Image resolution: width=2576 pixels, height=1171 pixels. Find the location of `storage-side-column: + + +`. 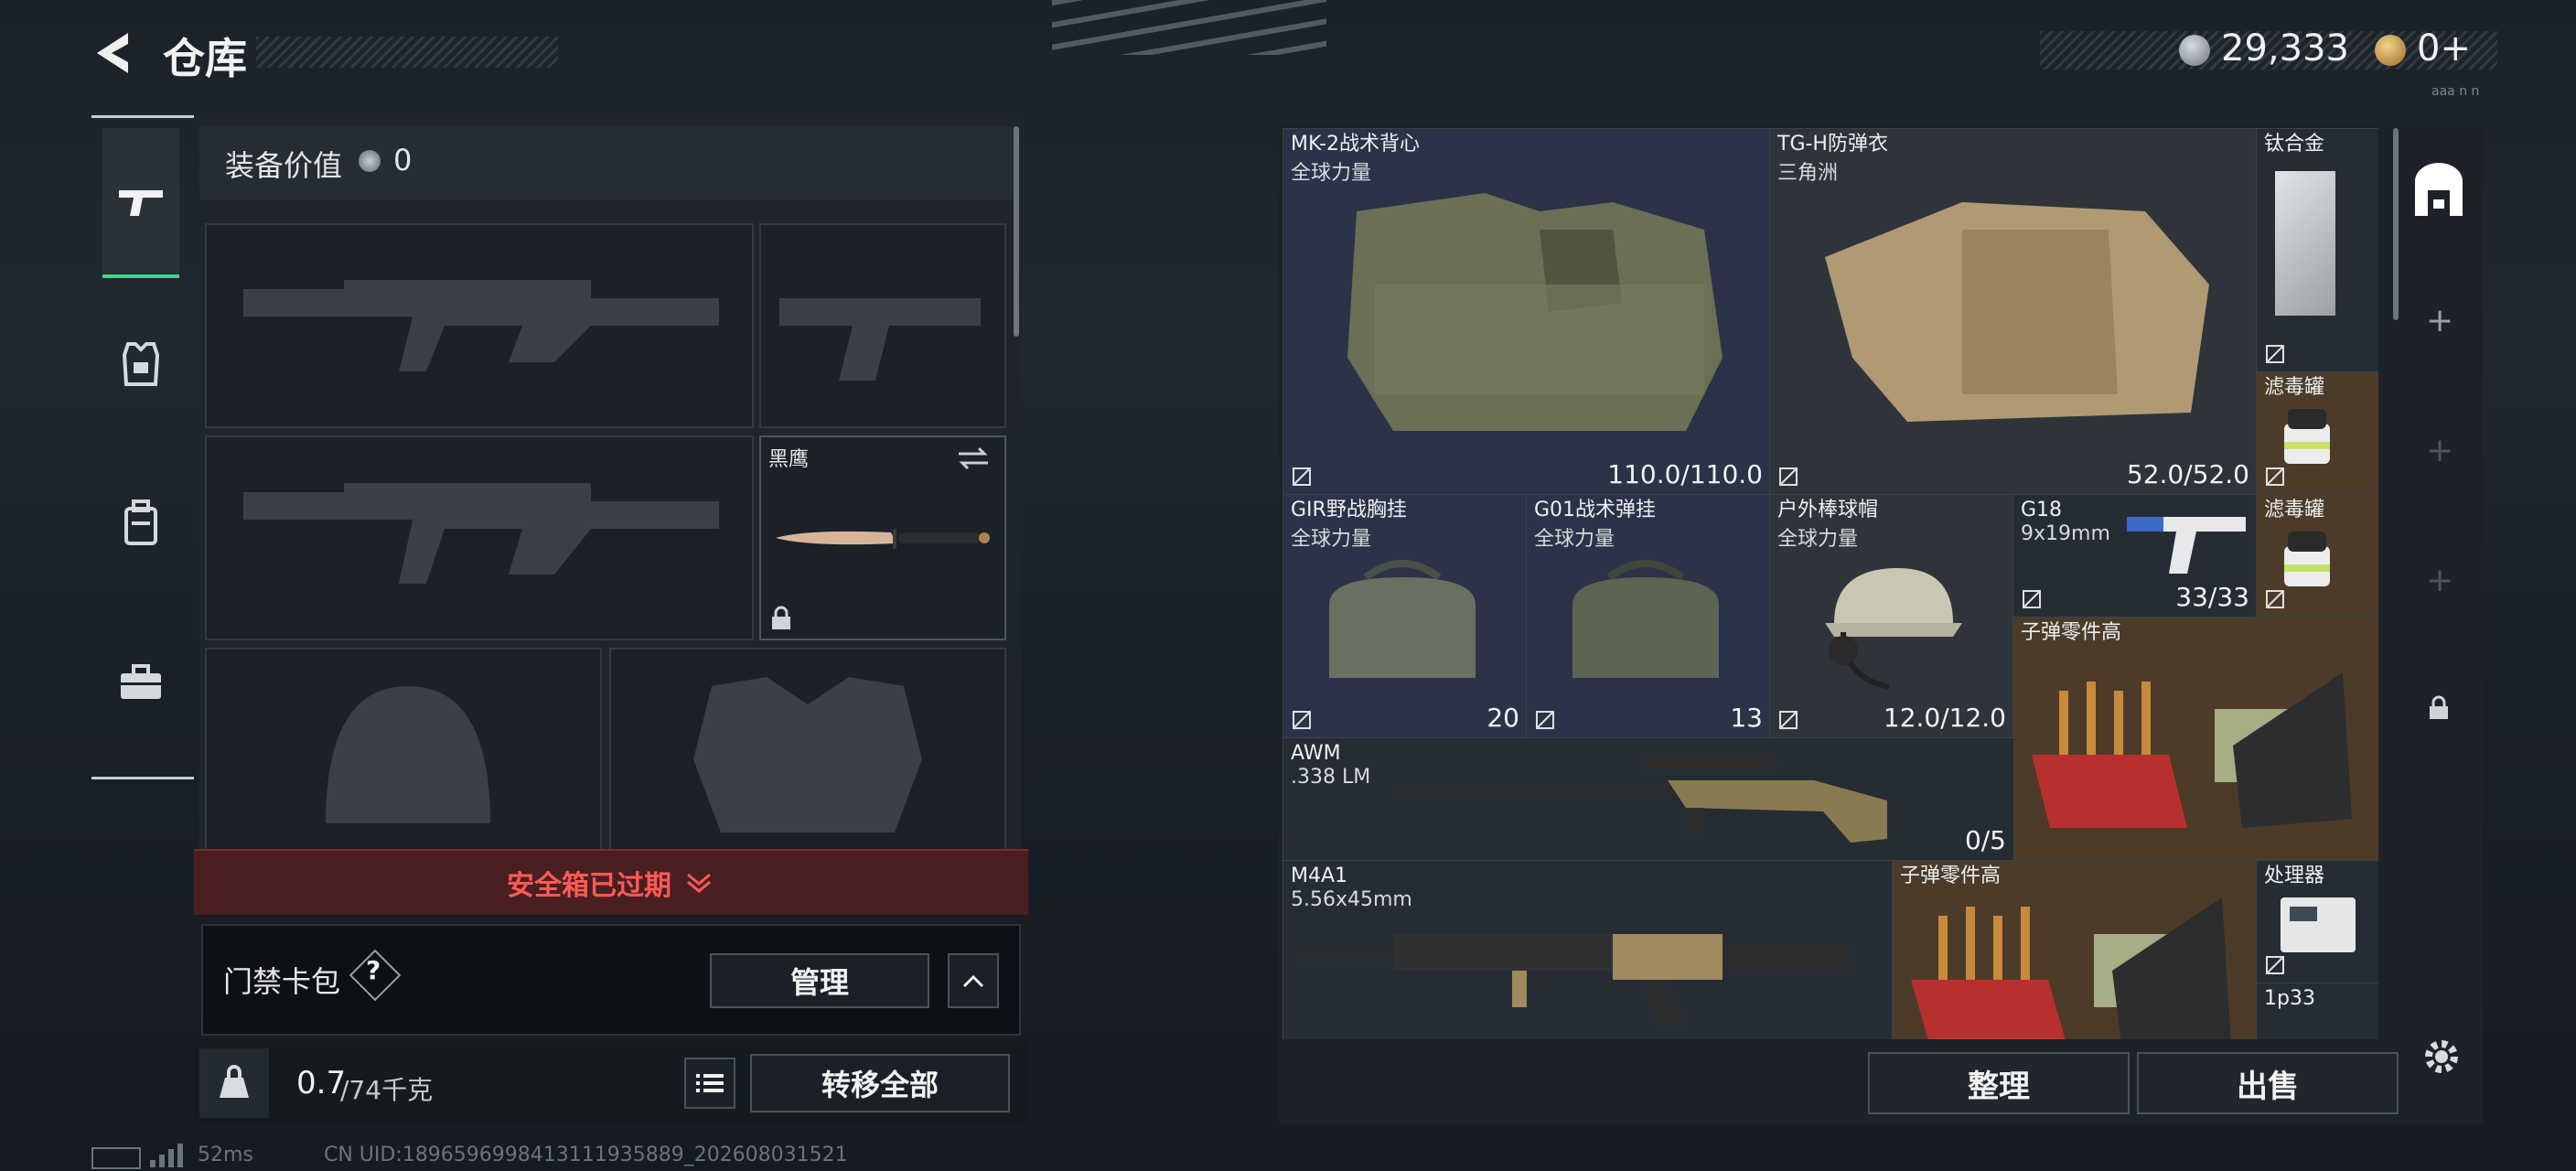

storage-side-column: + + + is located at coordinates (2440, 594).